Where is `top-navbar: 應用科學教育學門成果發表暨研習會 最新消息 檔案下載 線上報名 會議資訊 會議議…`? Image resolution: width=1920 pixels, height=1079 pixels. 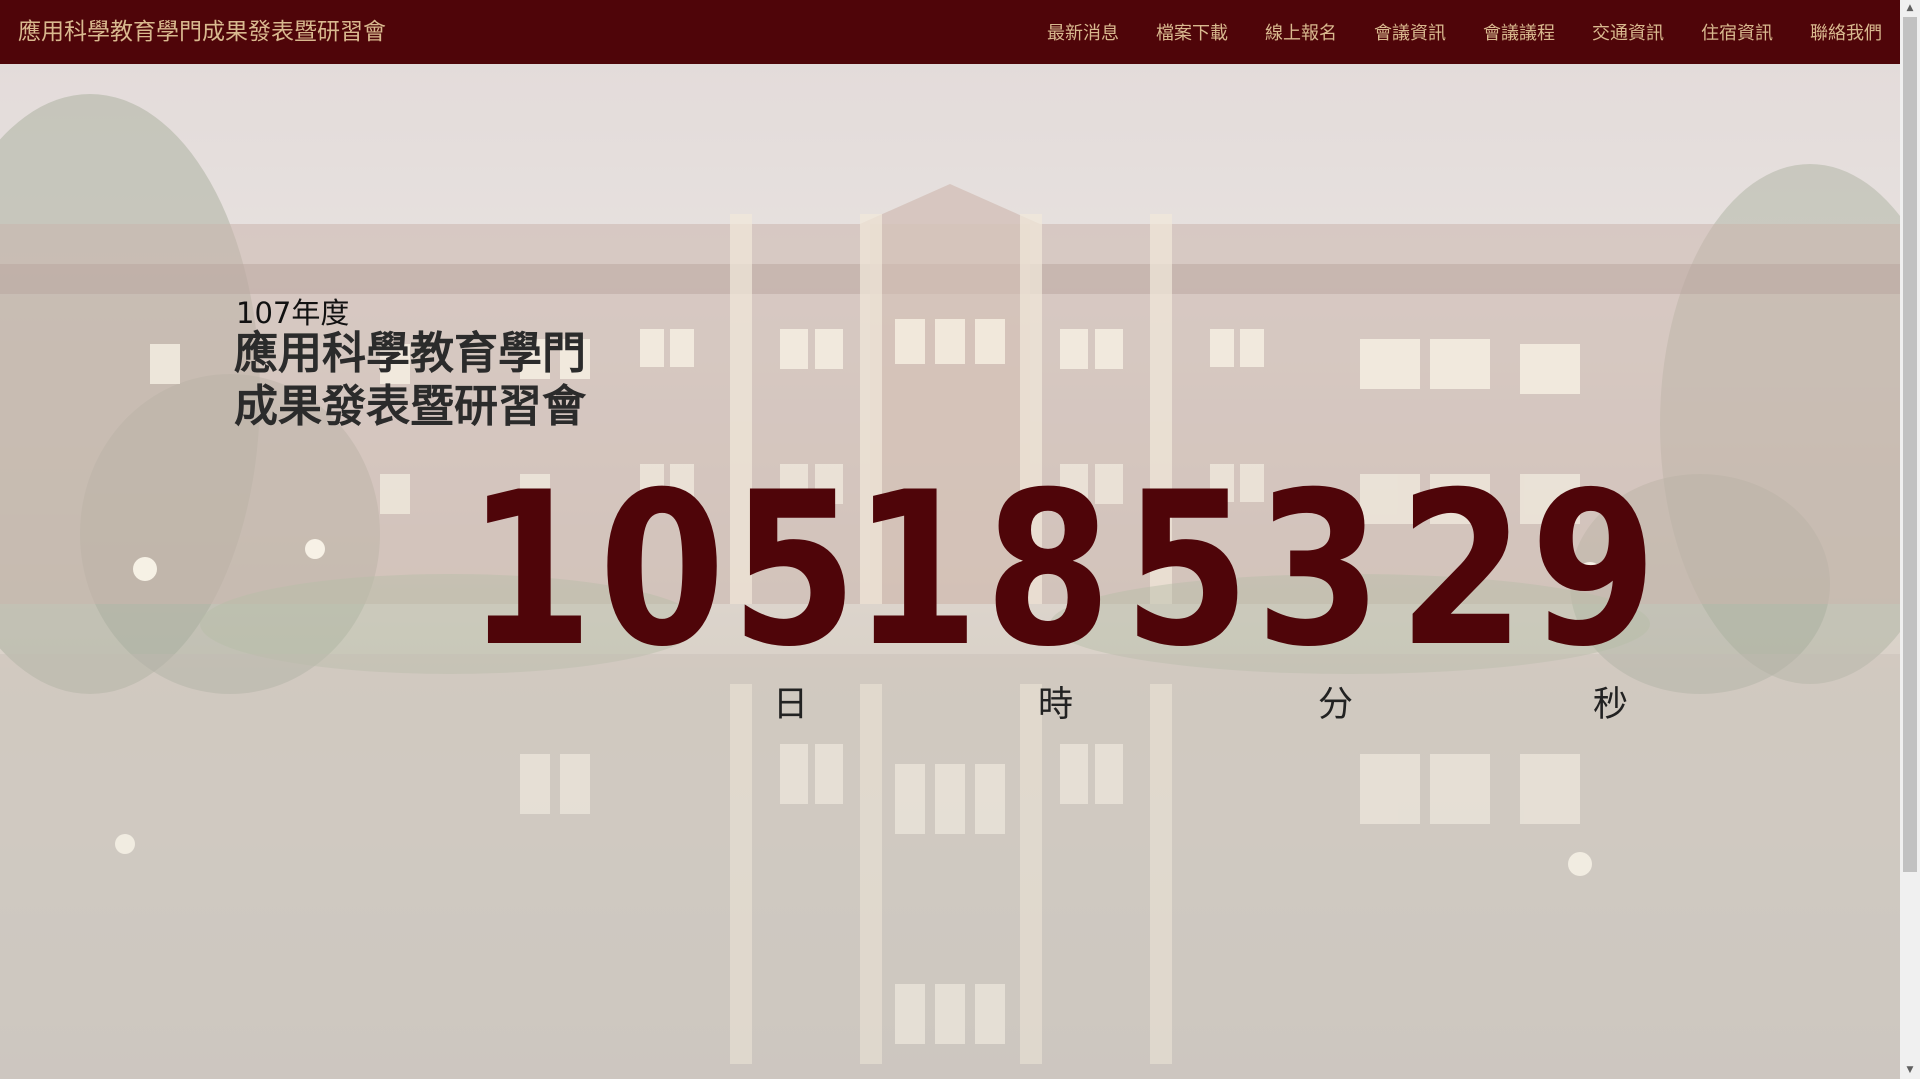 top-navbar: 應用科學教育學門成果發表暨研習會 最新消息 檔案下載 線上報名 會議資訊 會議議… is located at coordinates (950, 32).